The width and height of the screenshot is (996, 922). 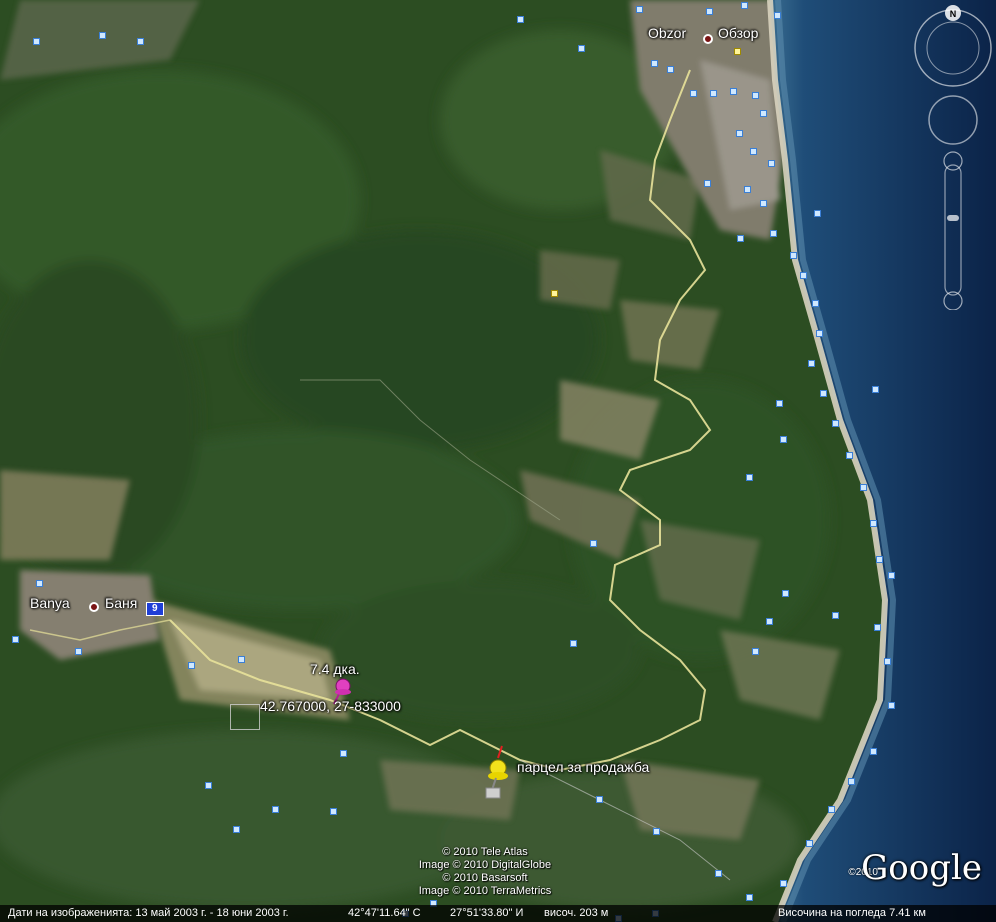 What do you see at coordinates (953, 14) in the screenshot?
I see `north-label: N` at bounding box center [953, 14].